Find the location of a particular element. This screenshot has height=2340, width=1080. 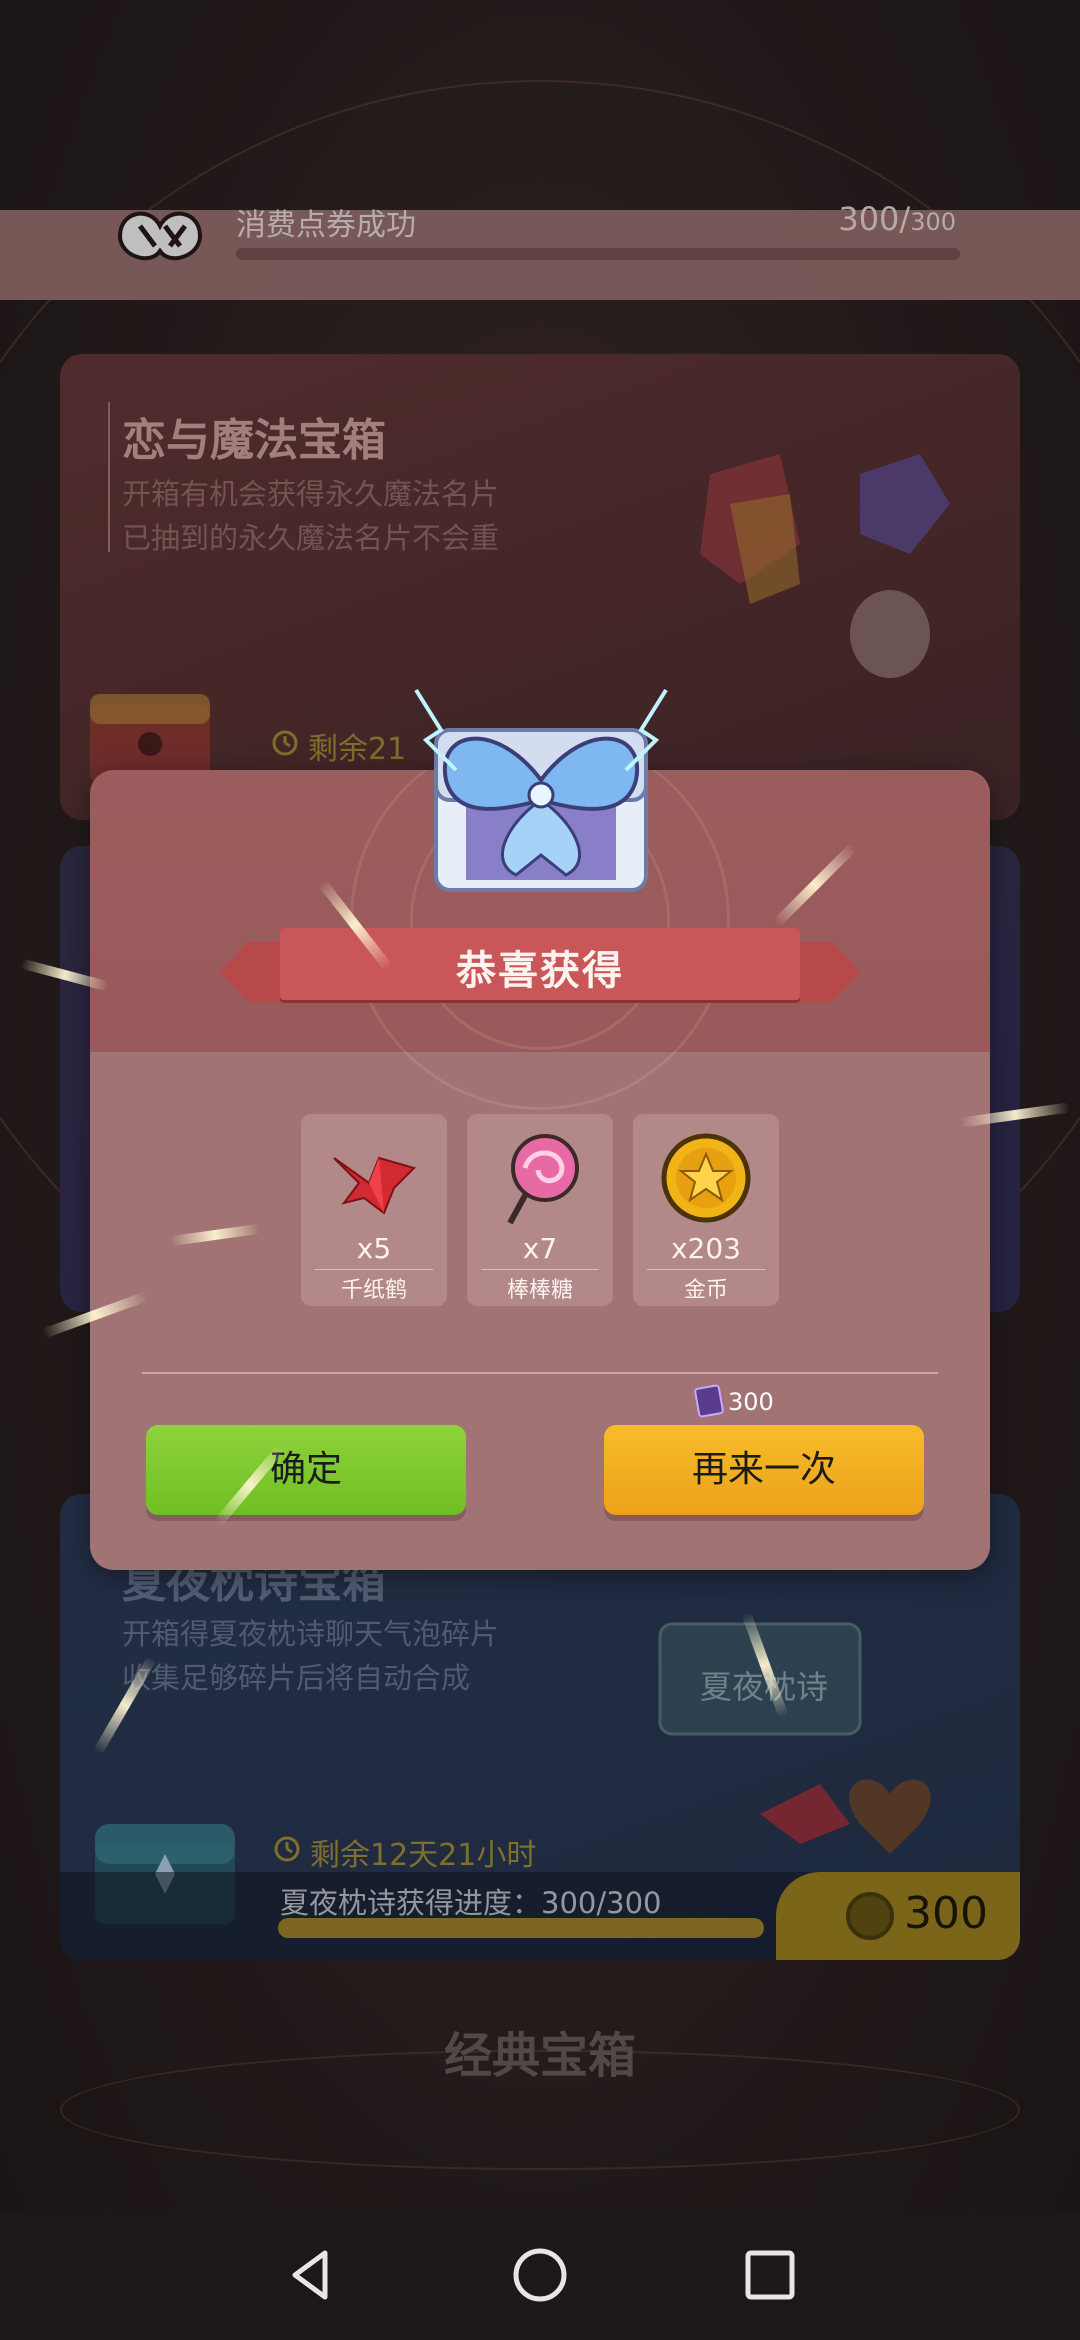

reward-qty: x5 is located at coordinates (374, 1248).